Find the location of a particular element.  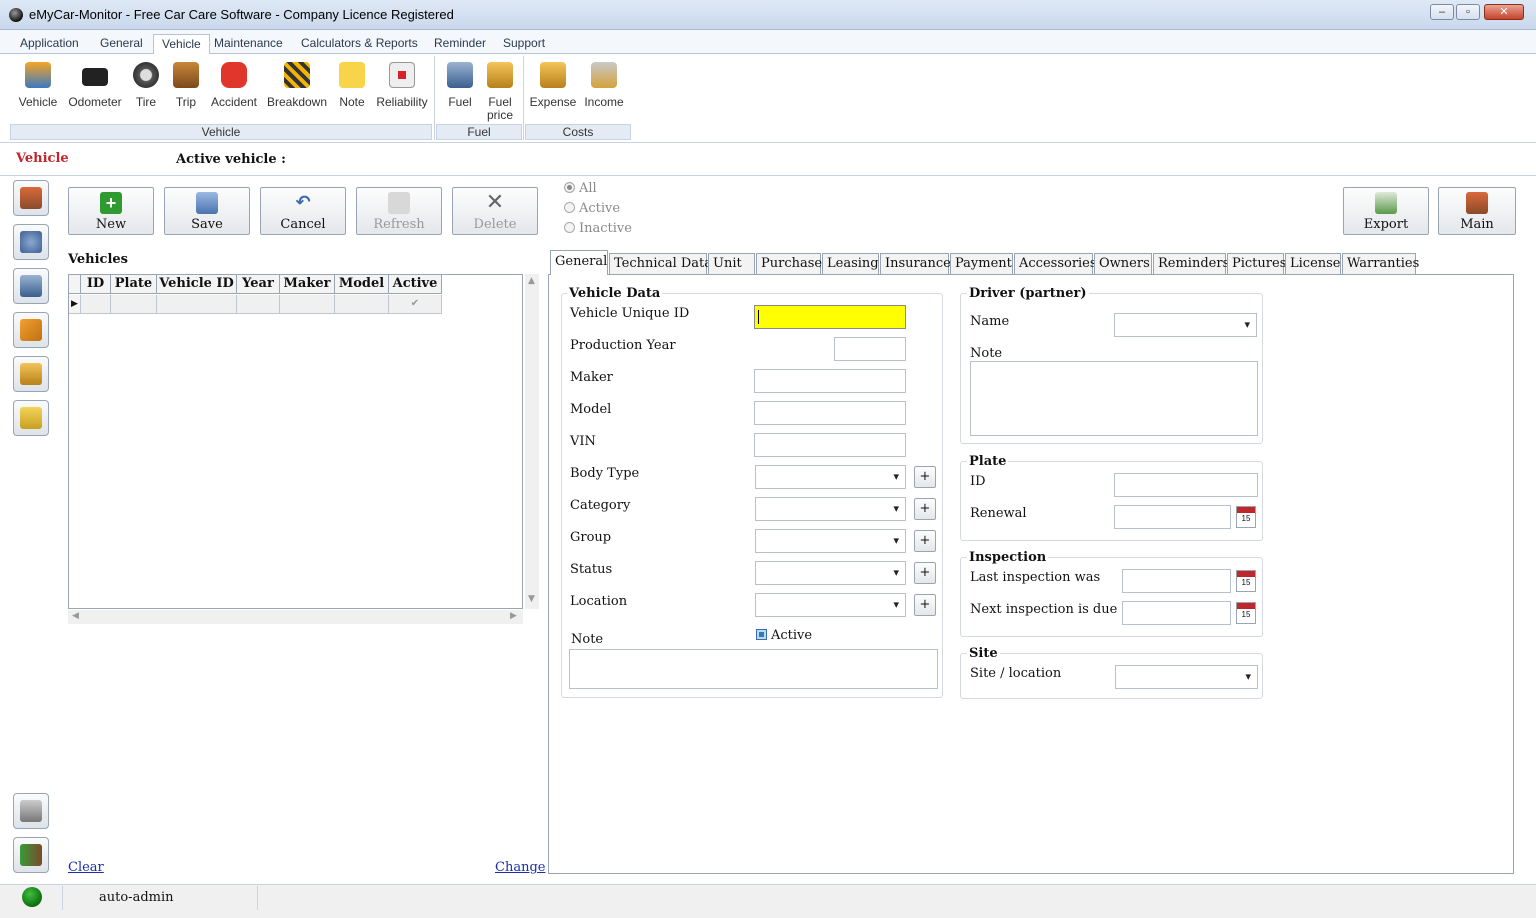

add-category-button: + is located at coordinates (925, 509).